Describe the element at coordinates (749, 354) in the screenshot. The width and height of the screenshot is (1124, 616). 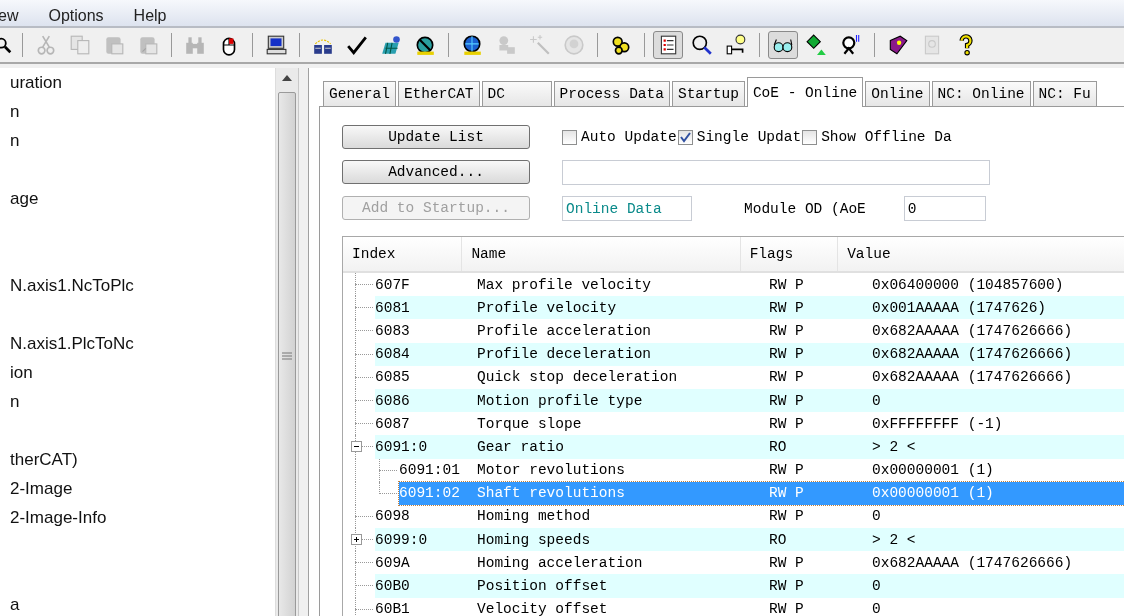
I see `table-row: 6084 Profile deceleration RW P 0x682AAAAA (1747626666)` at that location.